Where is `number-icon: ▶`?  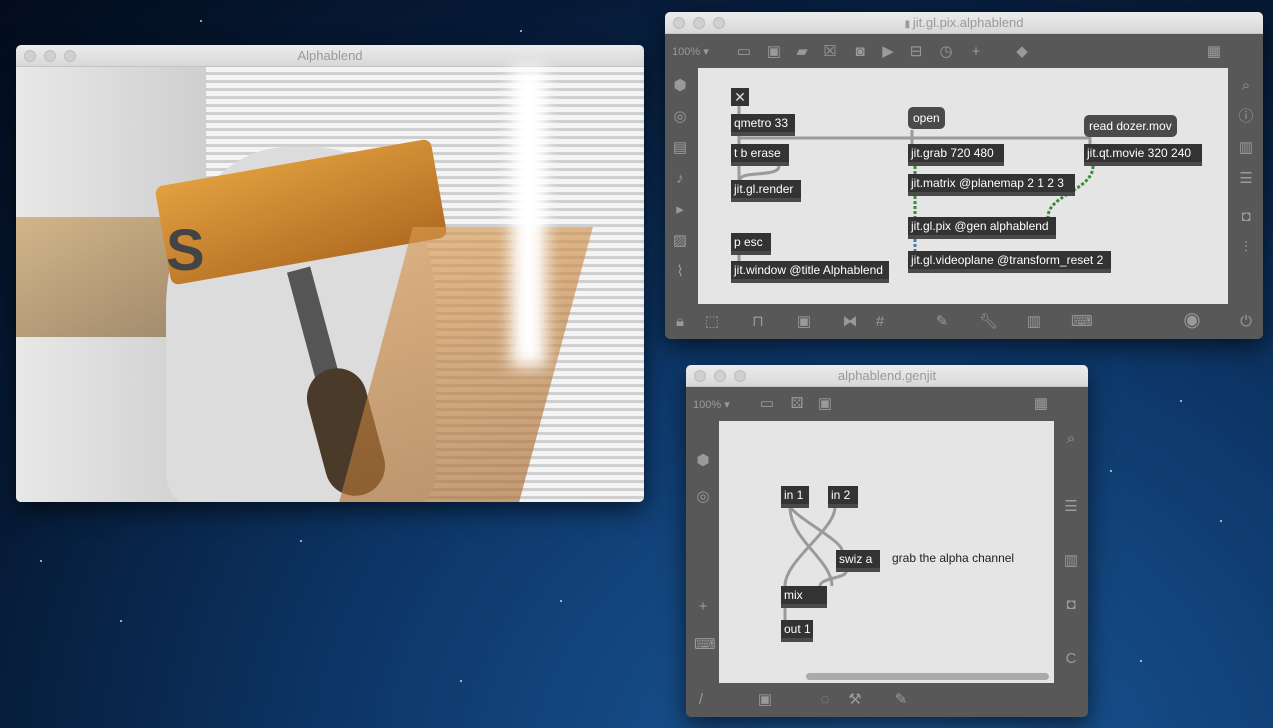 number-icon: ▶ is located at coordinates (888, 52).